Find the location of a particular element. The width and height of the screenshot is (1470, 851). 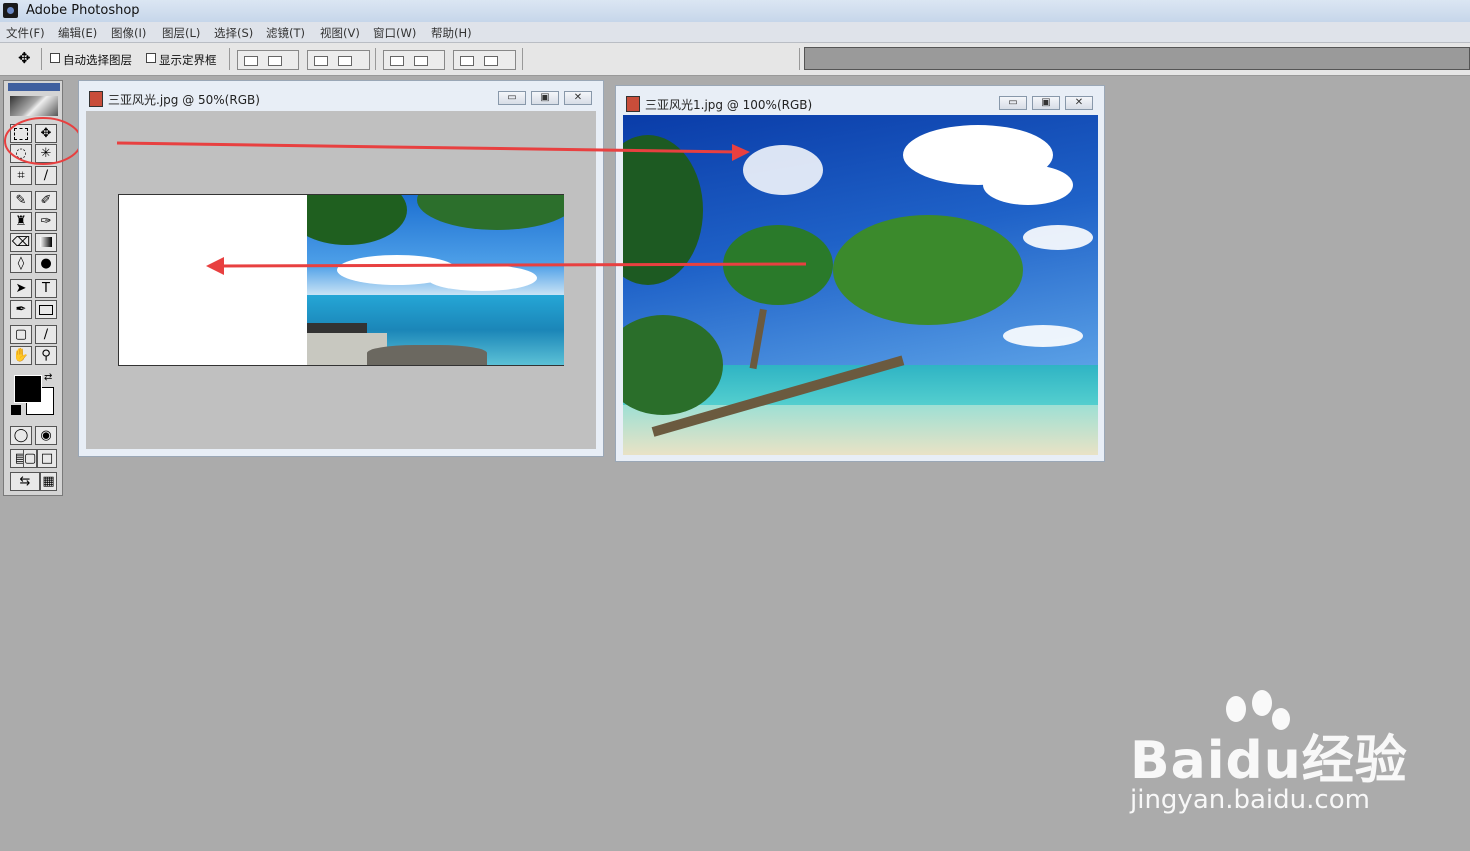

arrow-to-doc2 is located at coordinates (427, 147).